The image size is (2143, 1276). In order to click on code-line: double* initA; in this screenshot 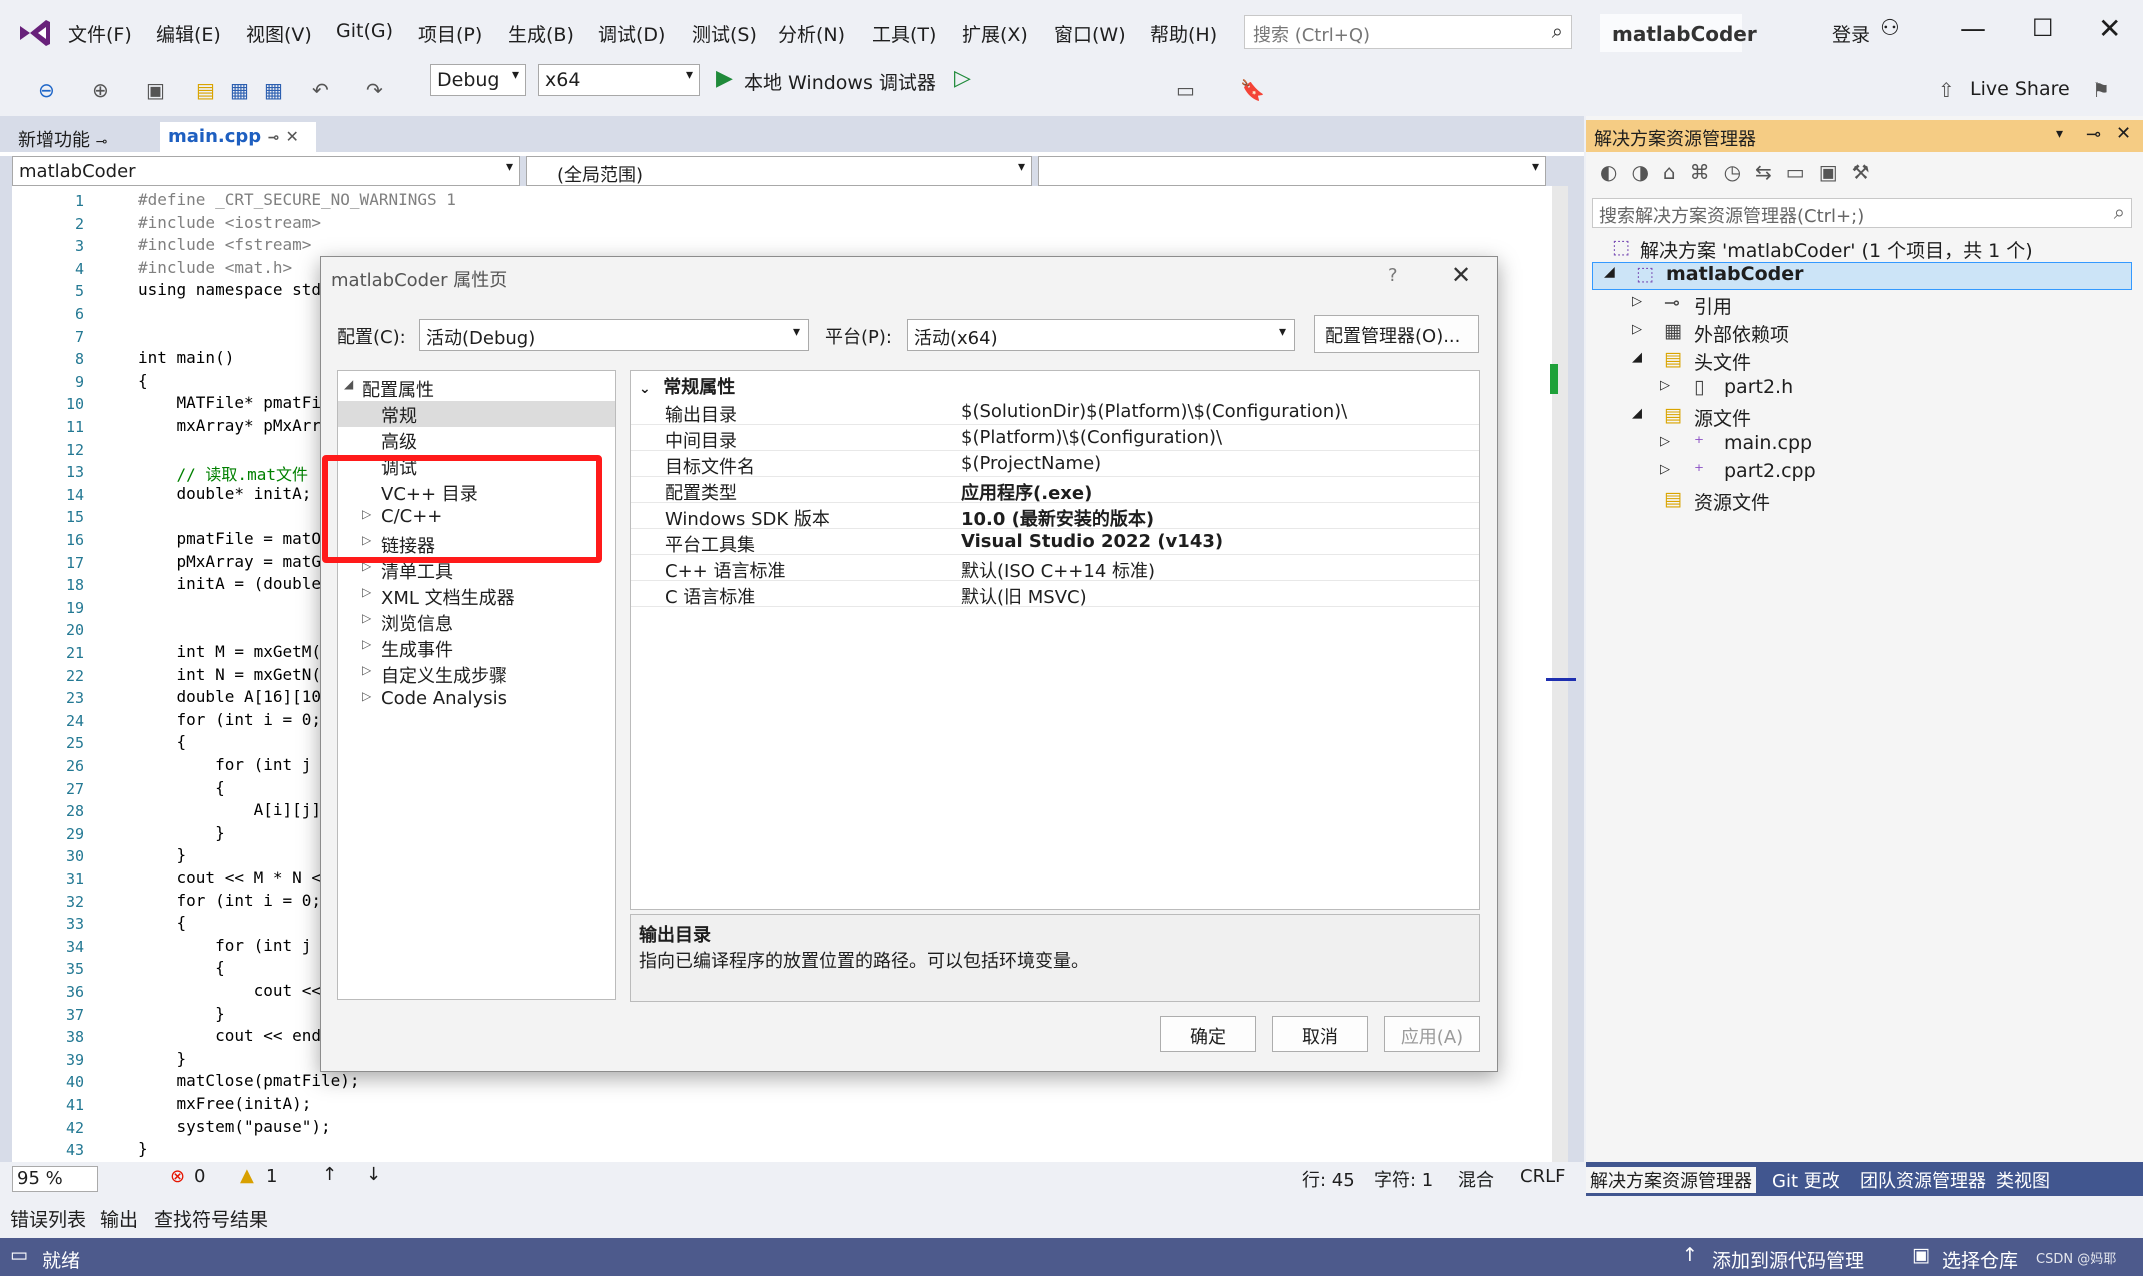, I will do `click(225, 493)`.